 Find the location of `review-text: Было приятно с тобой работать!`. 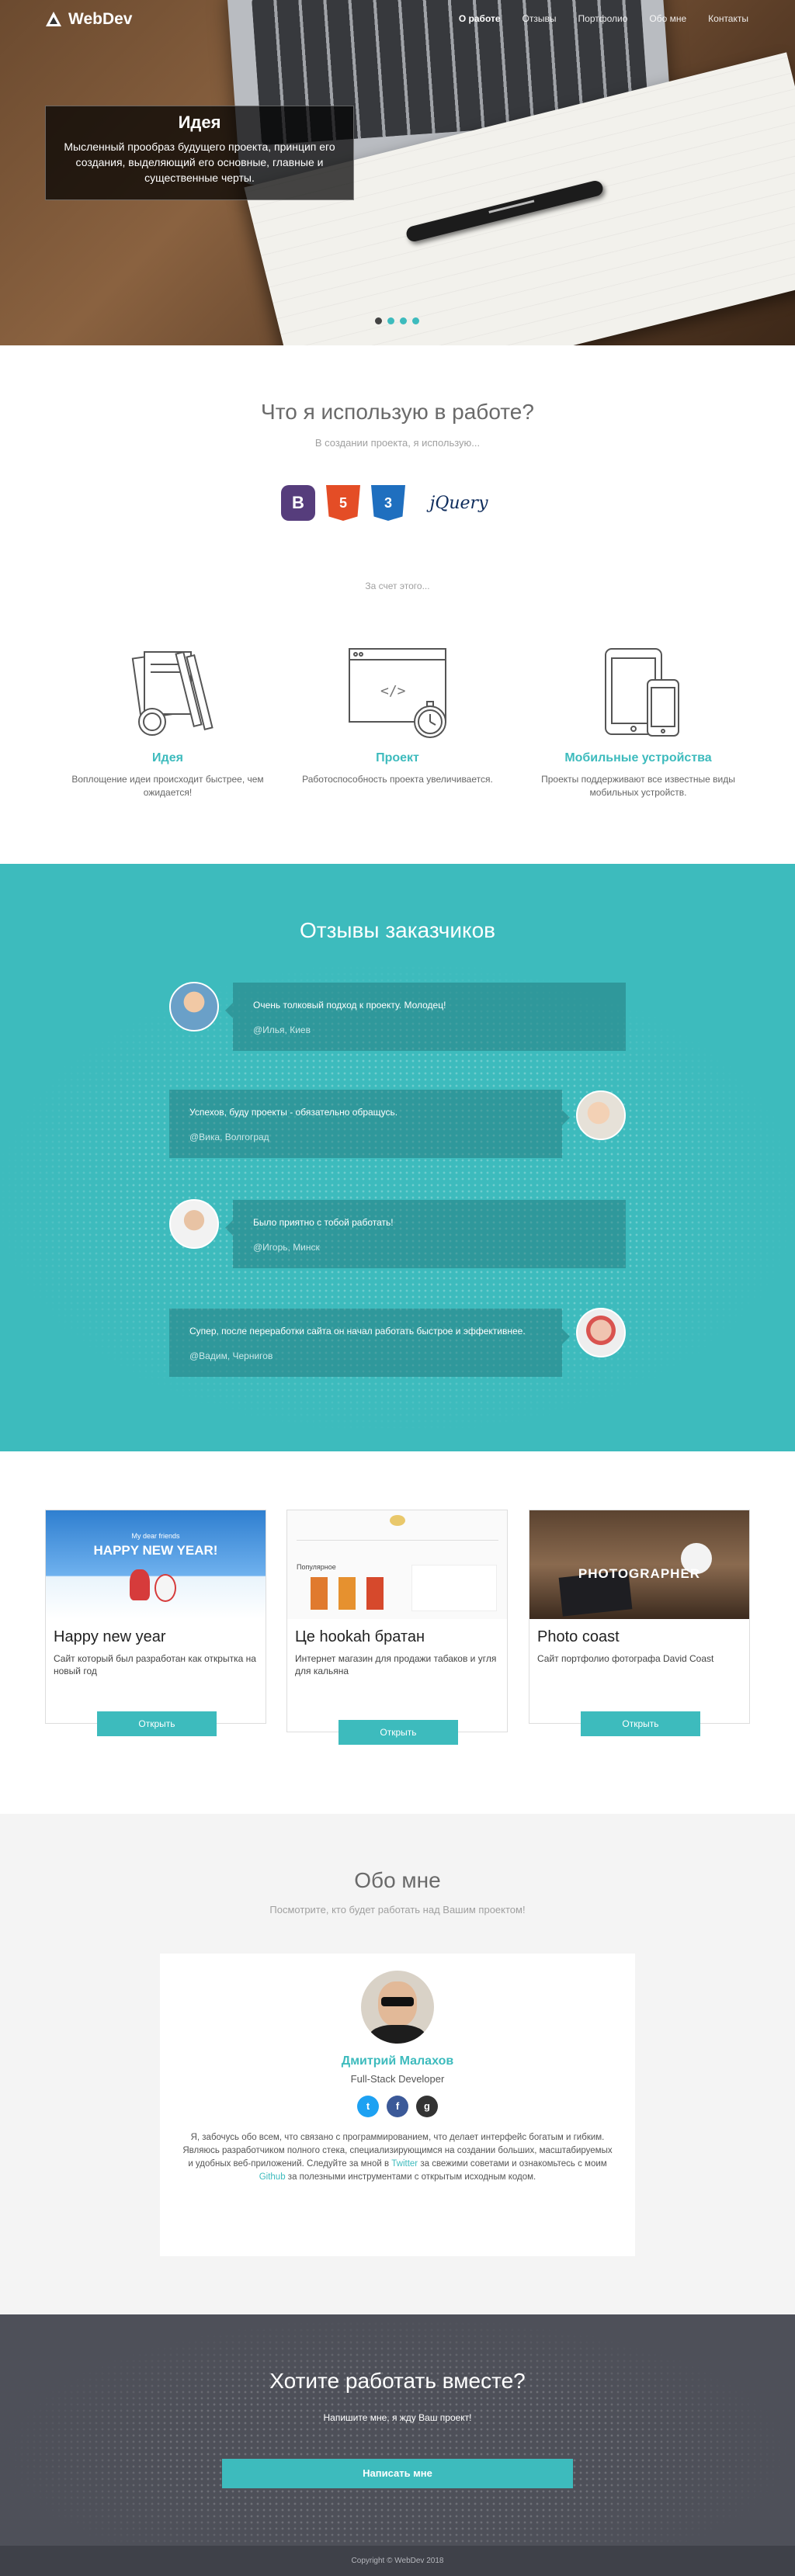

review-text: Было приятно с тобой работать! is located at coordinates (323, 1222).